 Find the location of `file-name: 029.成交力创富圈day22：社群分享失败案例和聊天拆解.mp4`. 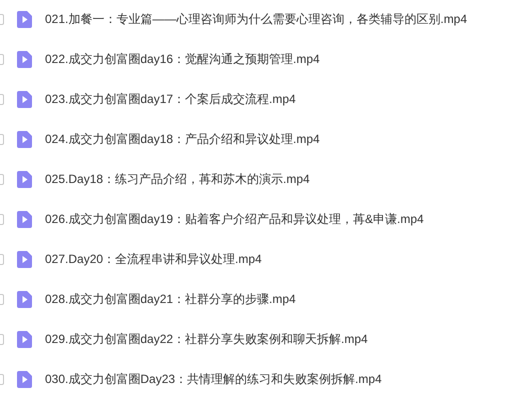

file-name: 029.成交力创富圈day22：社群分享失败案例和聊天拆解.mp4 is located at coordinates (206, 339).